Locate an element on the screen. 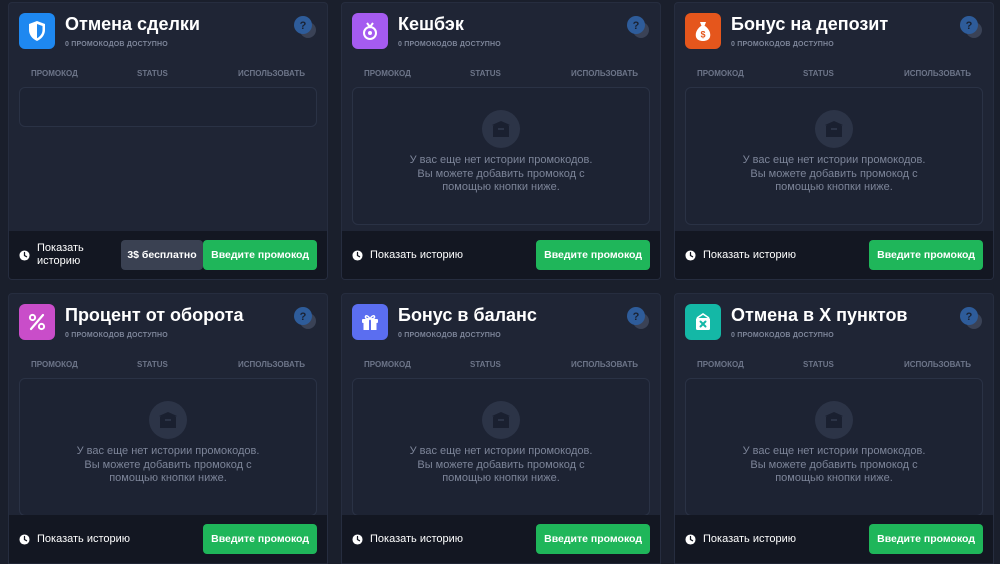  card-header: Кешбэк 0 ПРОМОКОДОВ ДОСТУПНО is located at coordinates (501, 33).